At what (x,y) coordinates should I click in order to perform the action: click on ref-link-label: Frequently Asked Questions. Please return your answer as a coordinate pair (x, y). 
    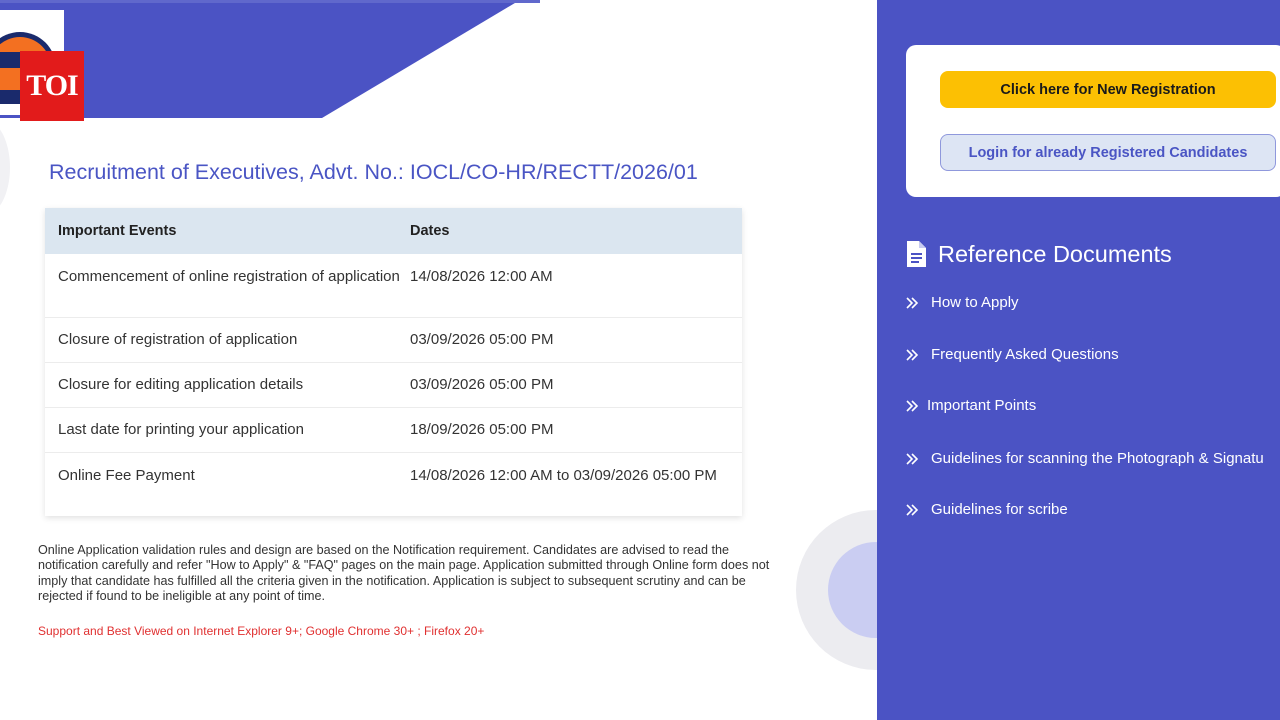
    Looking at the image, I should click on (1025, 354).